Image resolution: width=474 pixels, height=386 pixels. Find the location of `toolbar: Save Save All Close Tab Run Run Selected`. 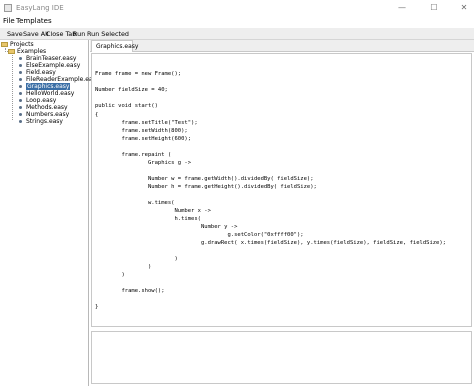

toolbar: Save Save All Close Tab Run Run Selected is located at coordinates (237, 34).